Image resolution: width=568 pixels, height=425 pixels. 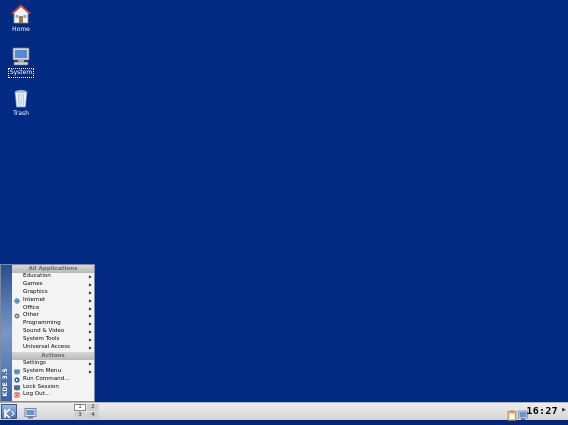 What do you see at coordinates (5, 382) in the screenshot?
I see `k-menu-side-label: KDE 3.5` at bounding box center [5, 382].